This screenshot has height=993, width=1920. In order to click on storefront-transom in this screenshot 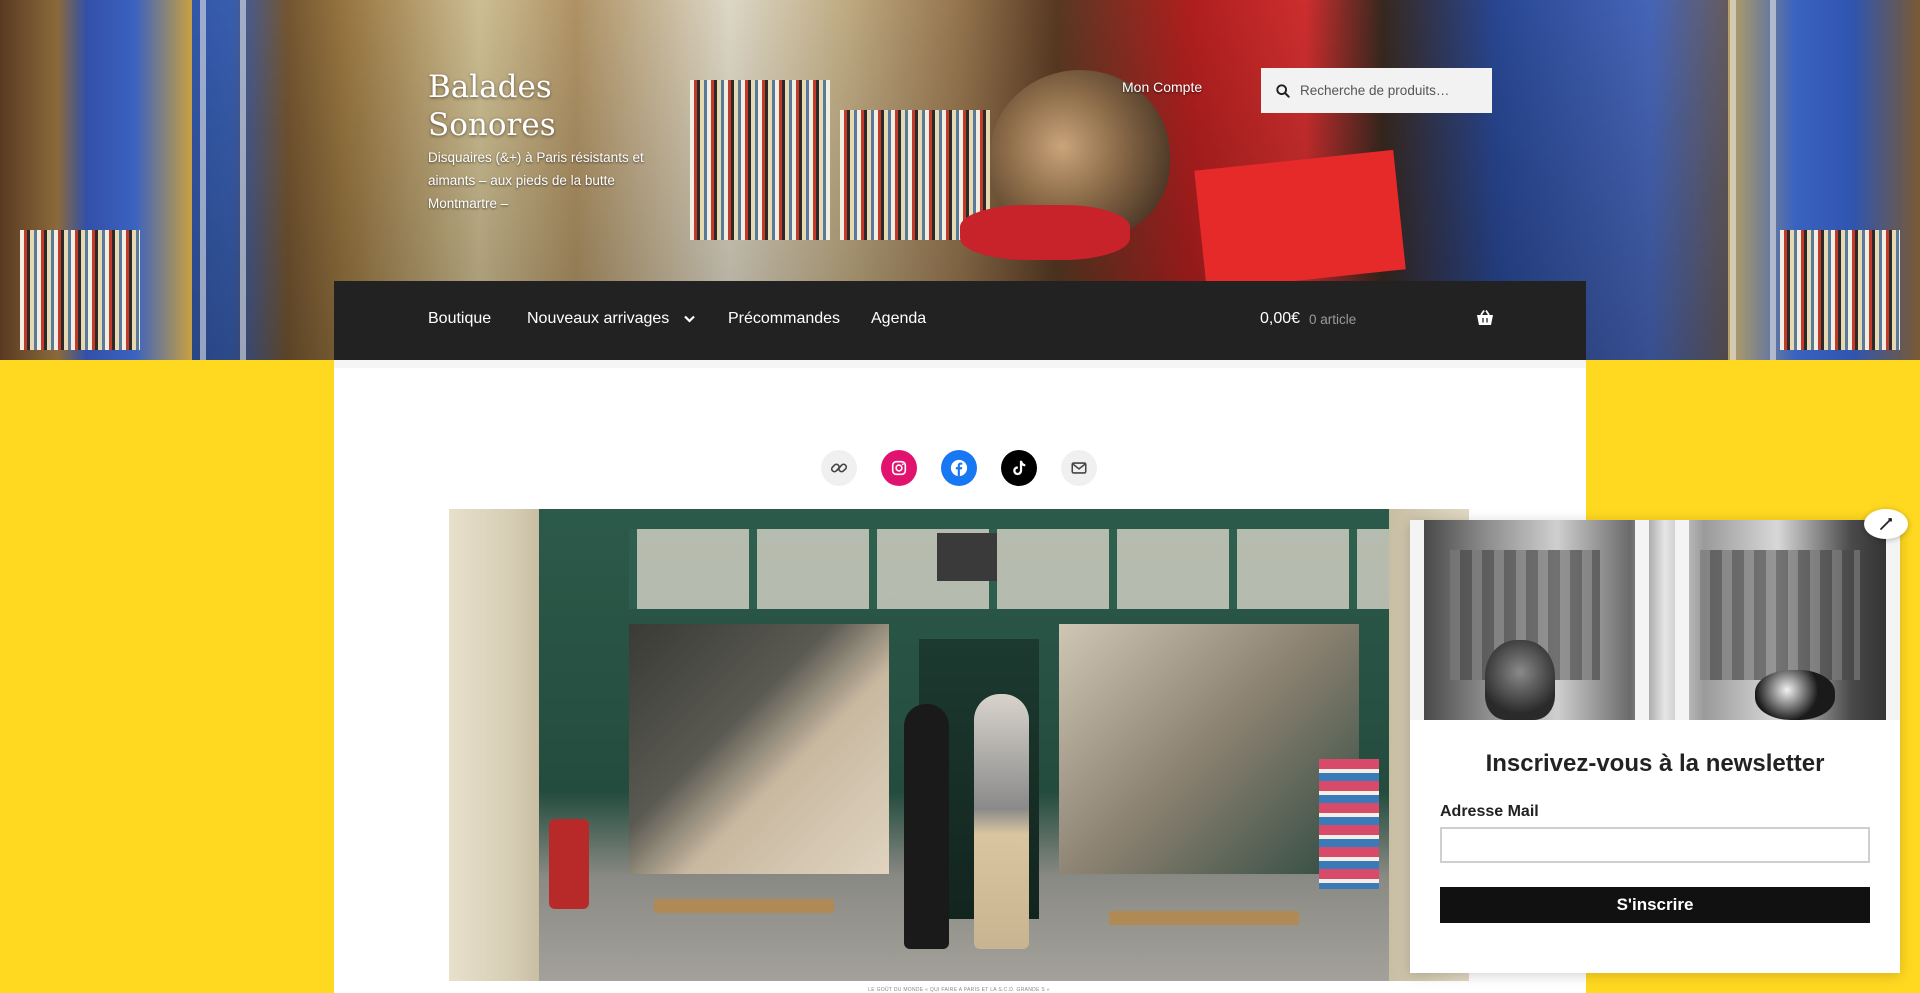, I will do `click(1009, 569)`.